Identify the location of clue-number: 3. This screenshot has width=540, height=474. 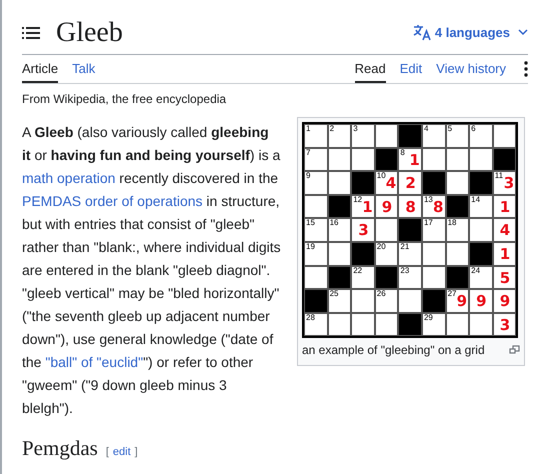
(355, 129).